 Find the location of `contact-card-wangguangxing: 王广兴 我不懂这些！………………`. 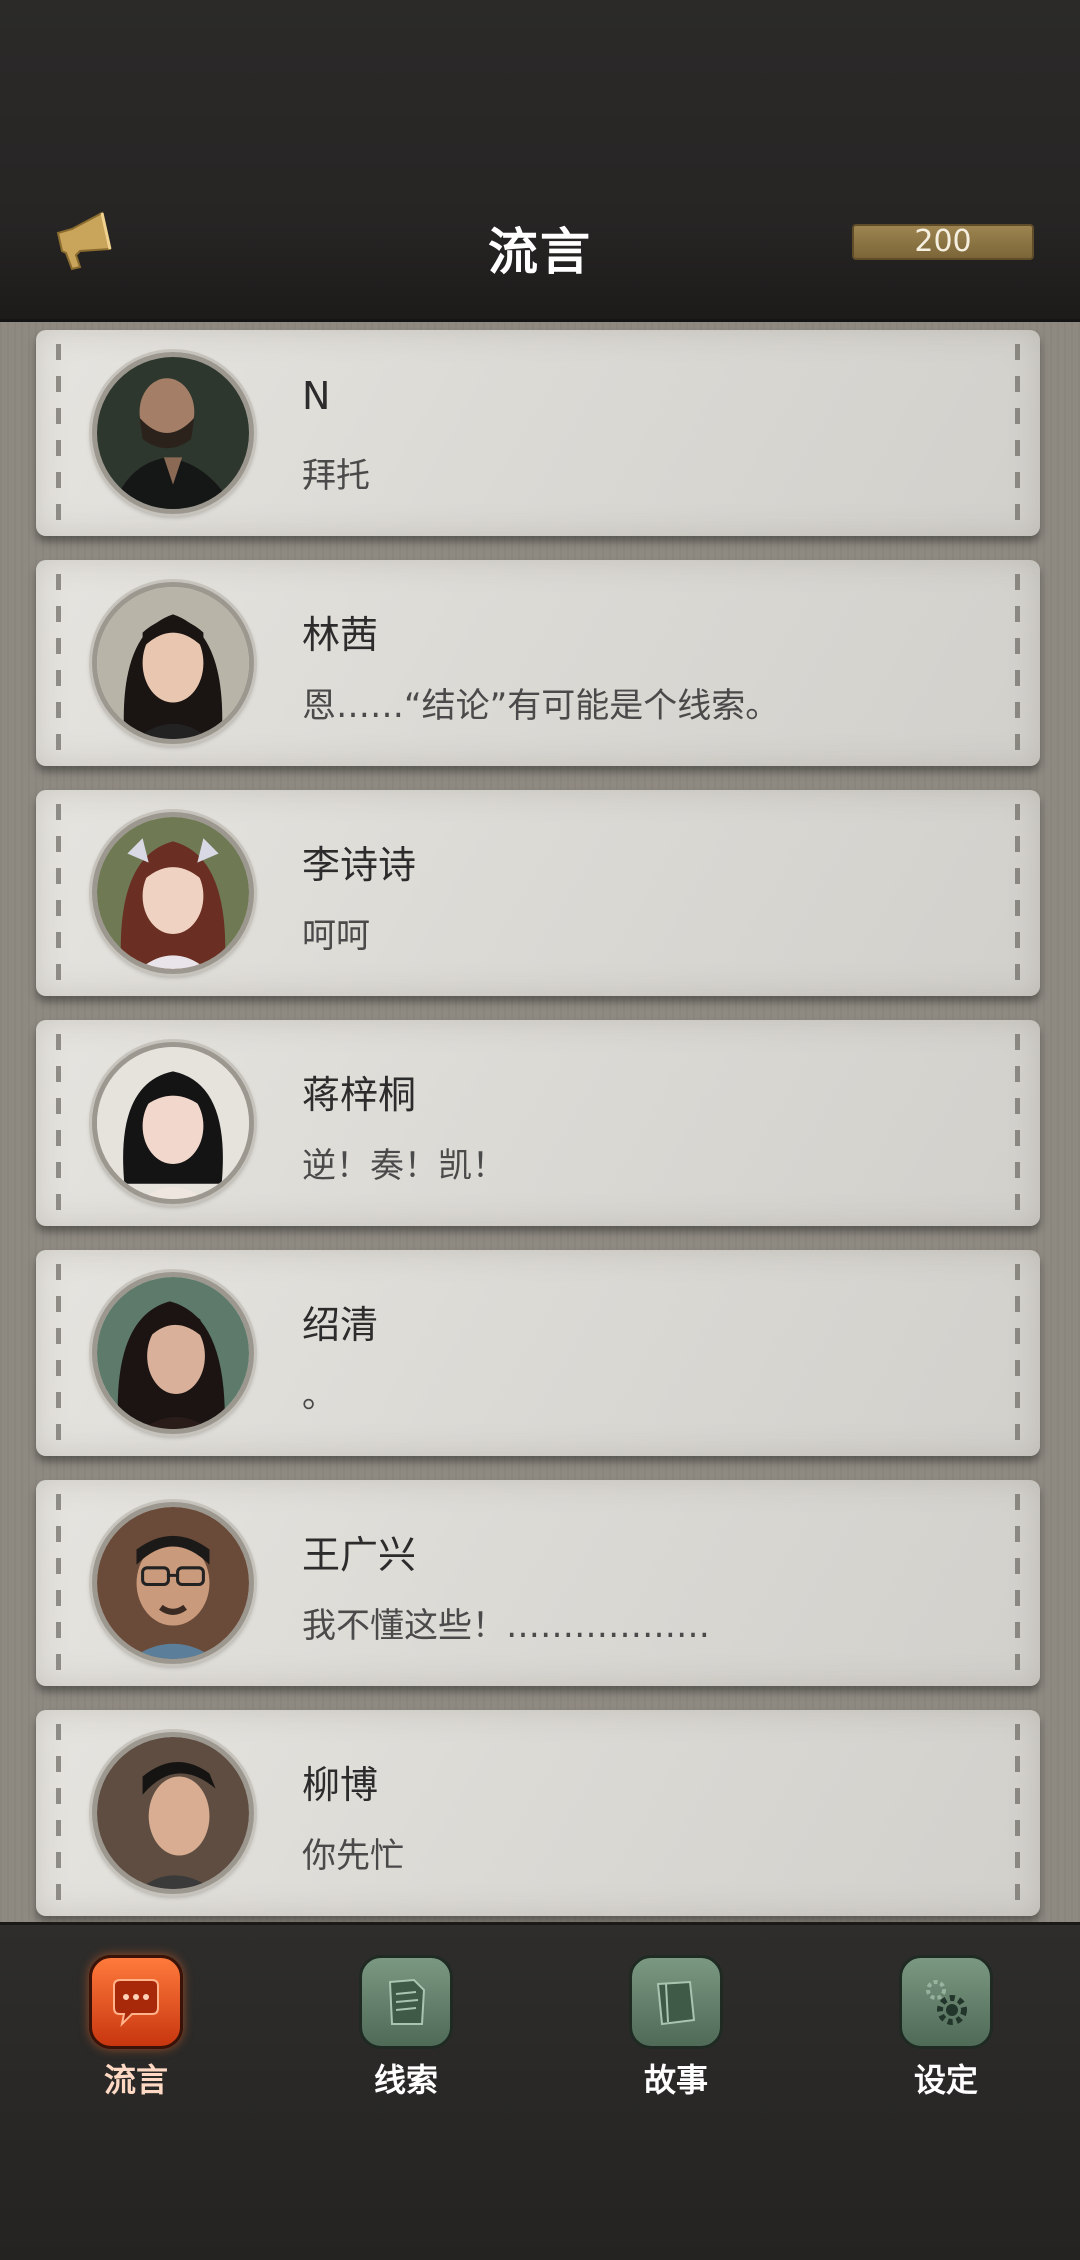

contact-card-wangguangxing: 王广兴 我不懂这些！……………… is located at coordinates (538, 1583).